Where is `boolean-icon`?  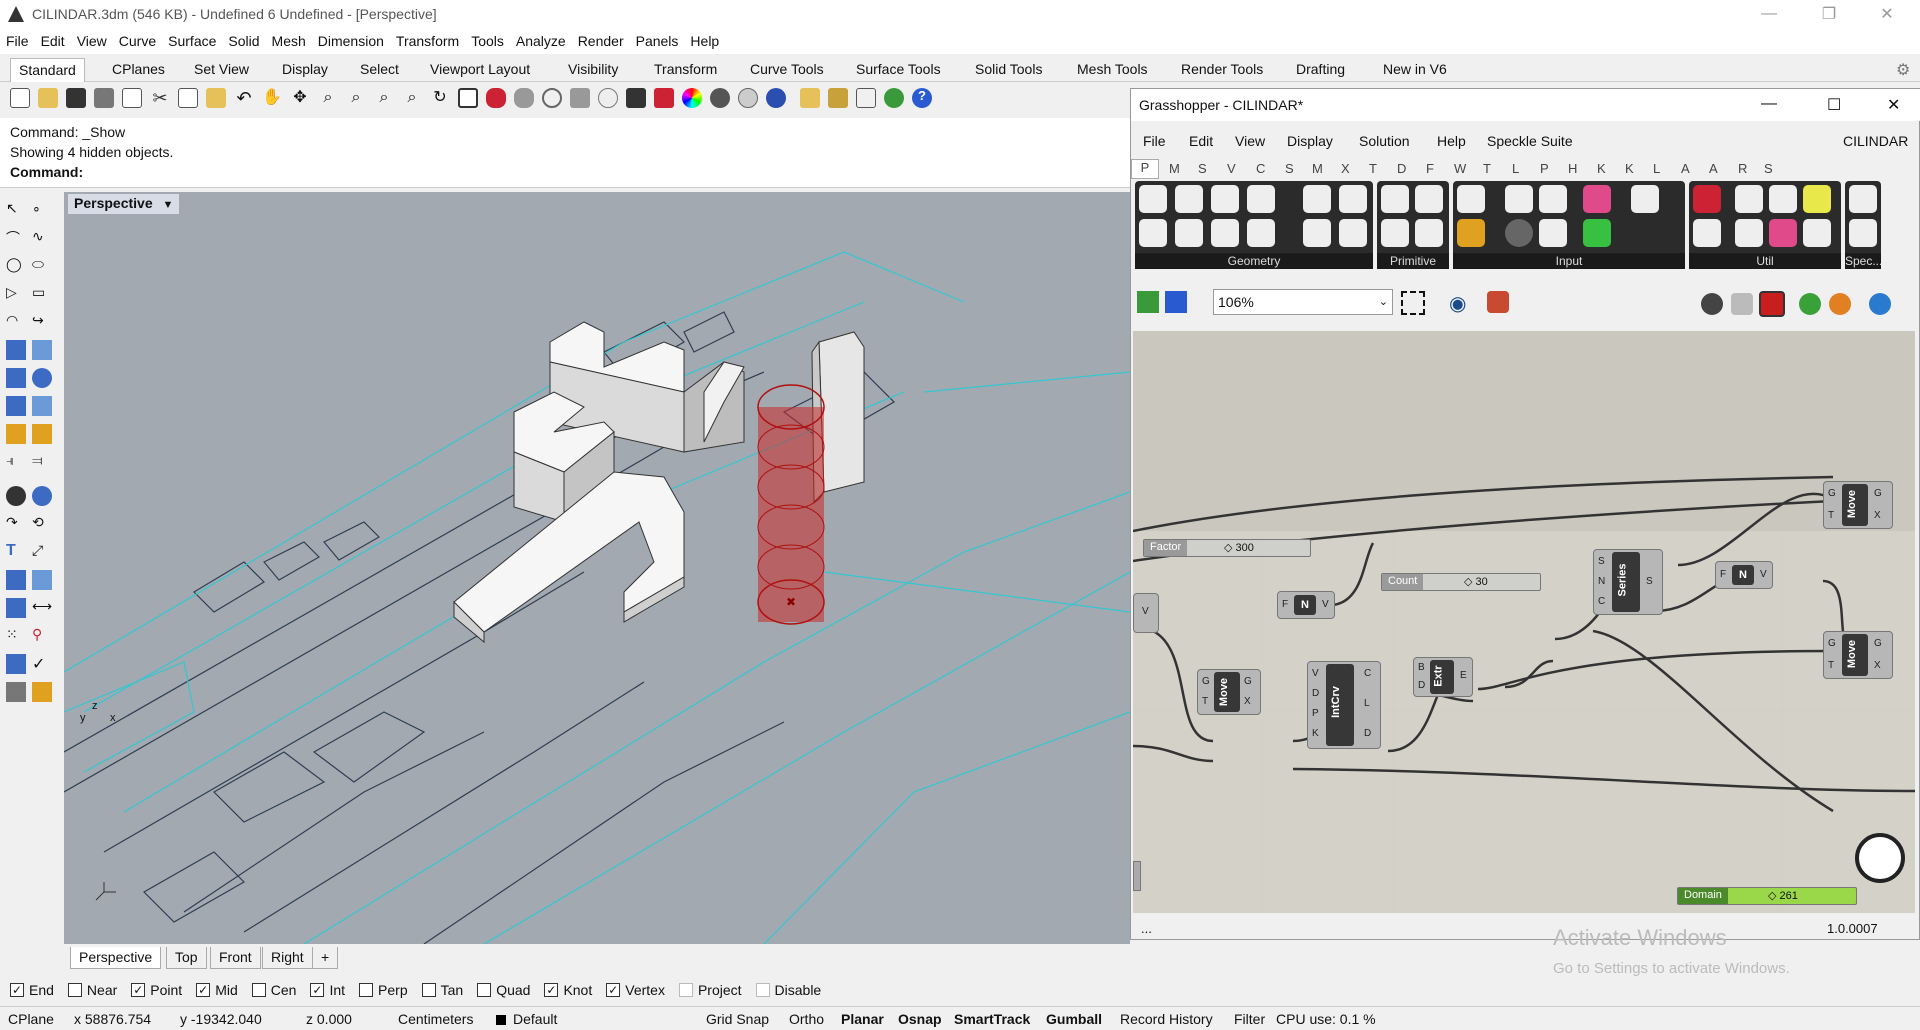 boolean-icon is located at coordinates (16, 496).